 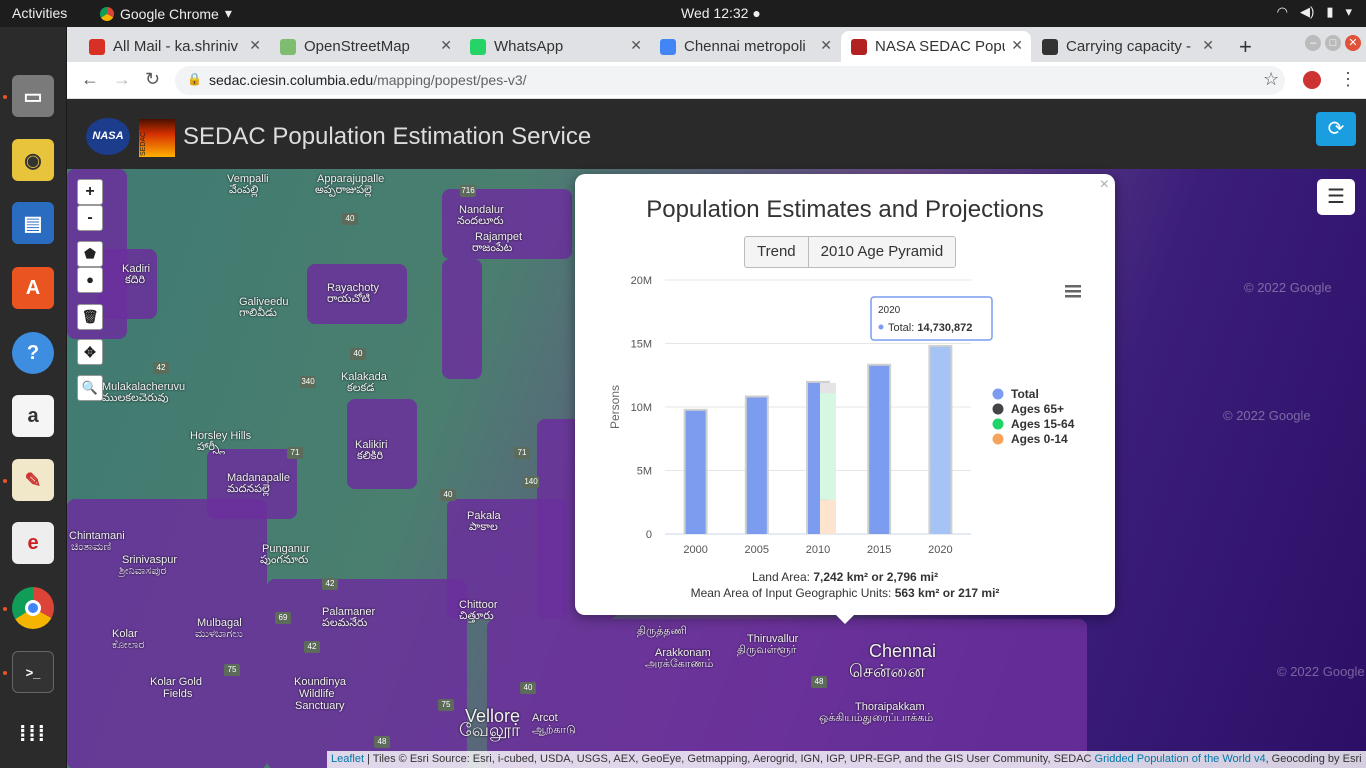 I want to click on road-shield: 140, so click(x=531, y=482).